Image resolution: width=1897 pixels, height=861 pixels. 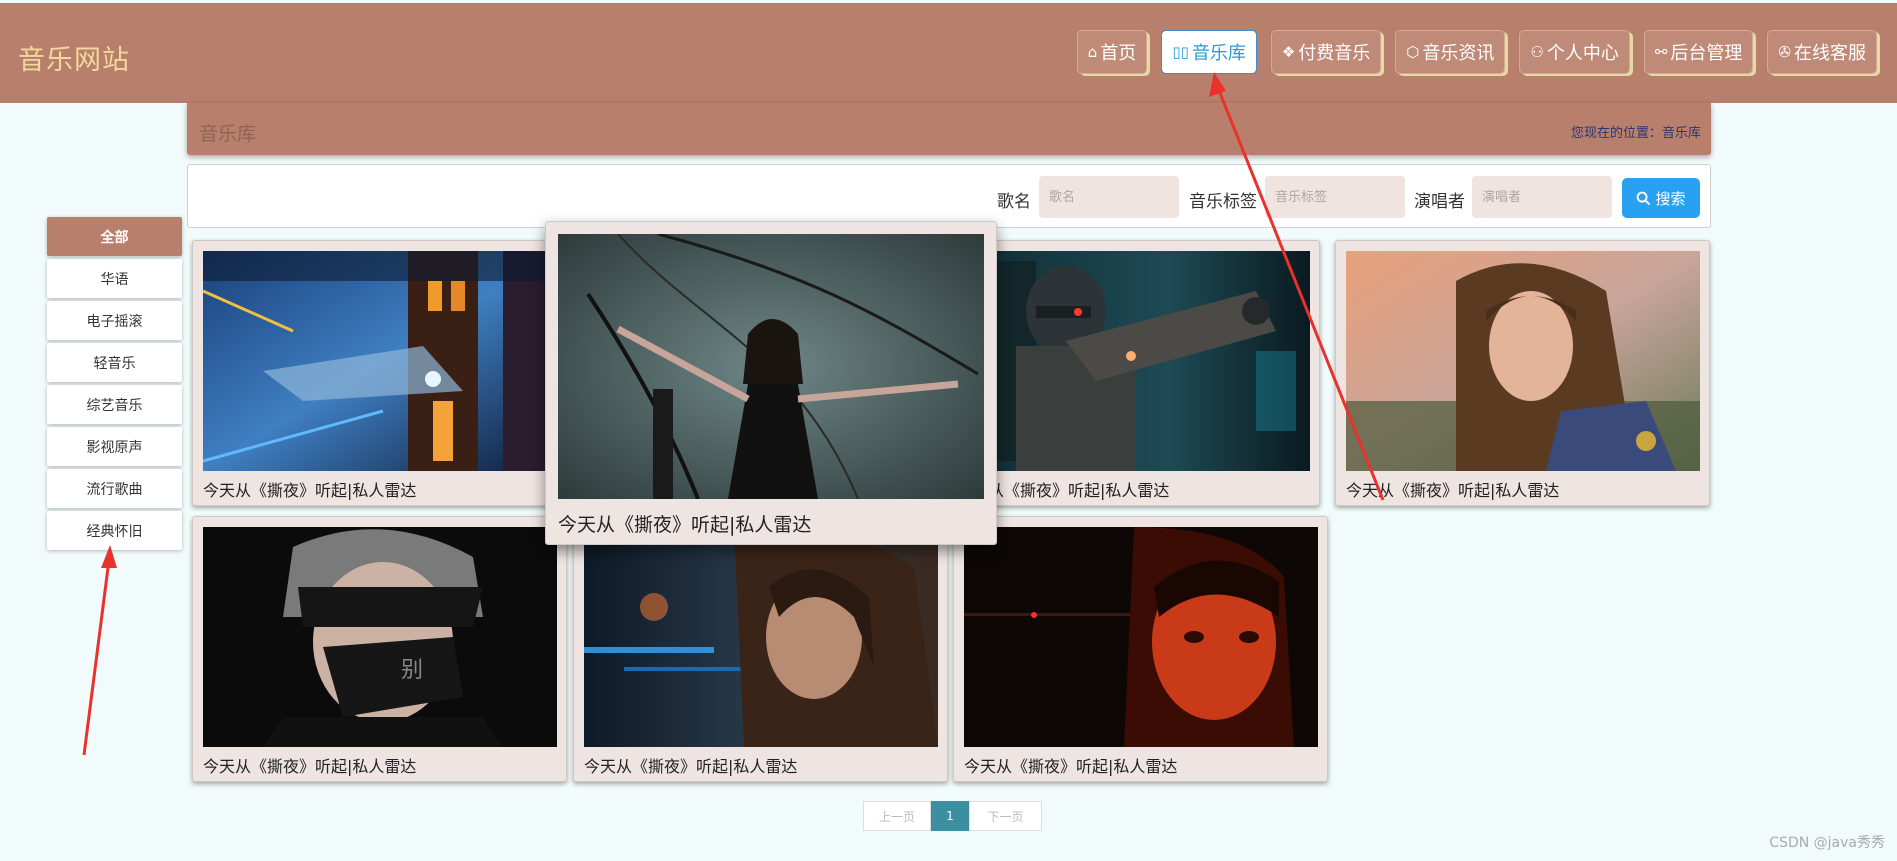 What do you see at coordinates (1334, 53) in the screenshot?
I see `nav-label: 付费音乐` at bounding box center [1334, 53].